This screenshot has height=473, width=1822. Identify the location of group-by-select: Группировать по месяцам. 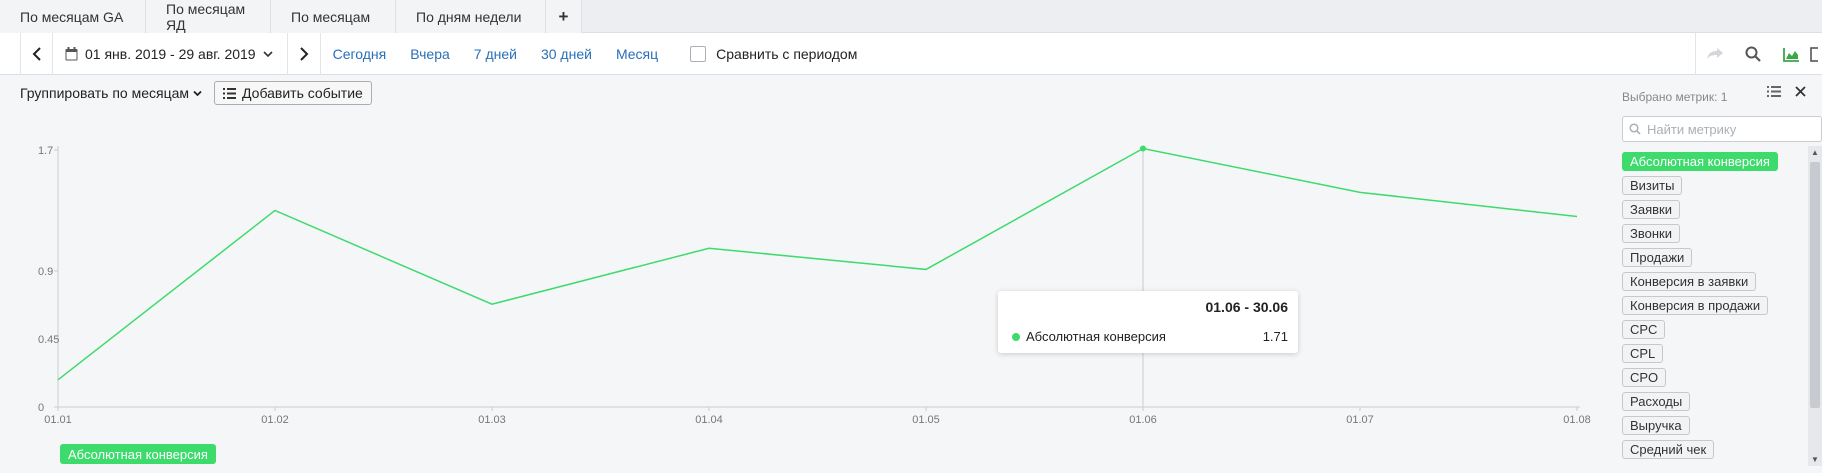
(111, 93).